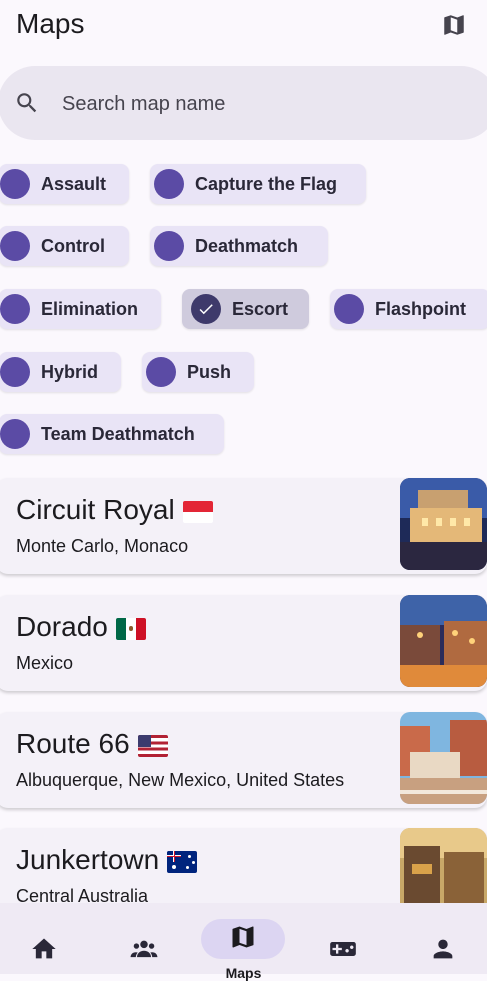 The width and height of the screenshot is (487, 981). What do you see at coordinates (180, 780) in the screenshot?
I see `map-location: Albuquerque, New Mexico, United States` at bounding box center [180, 780].